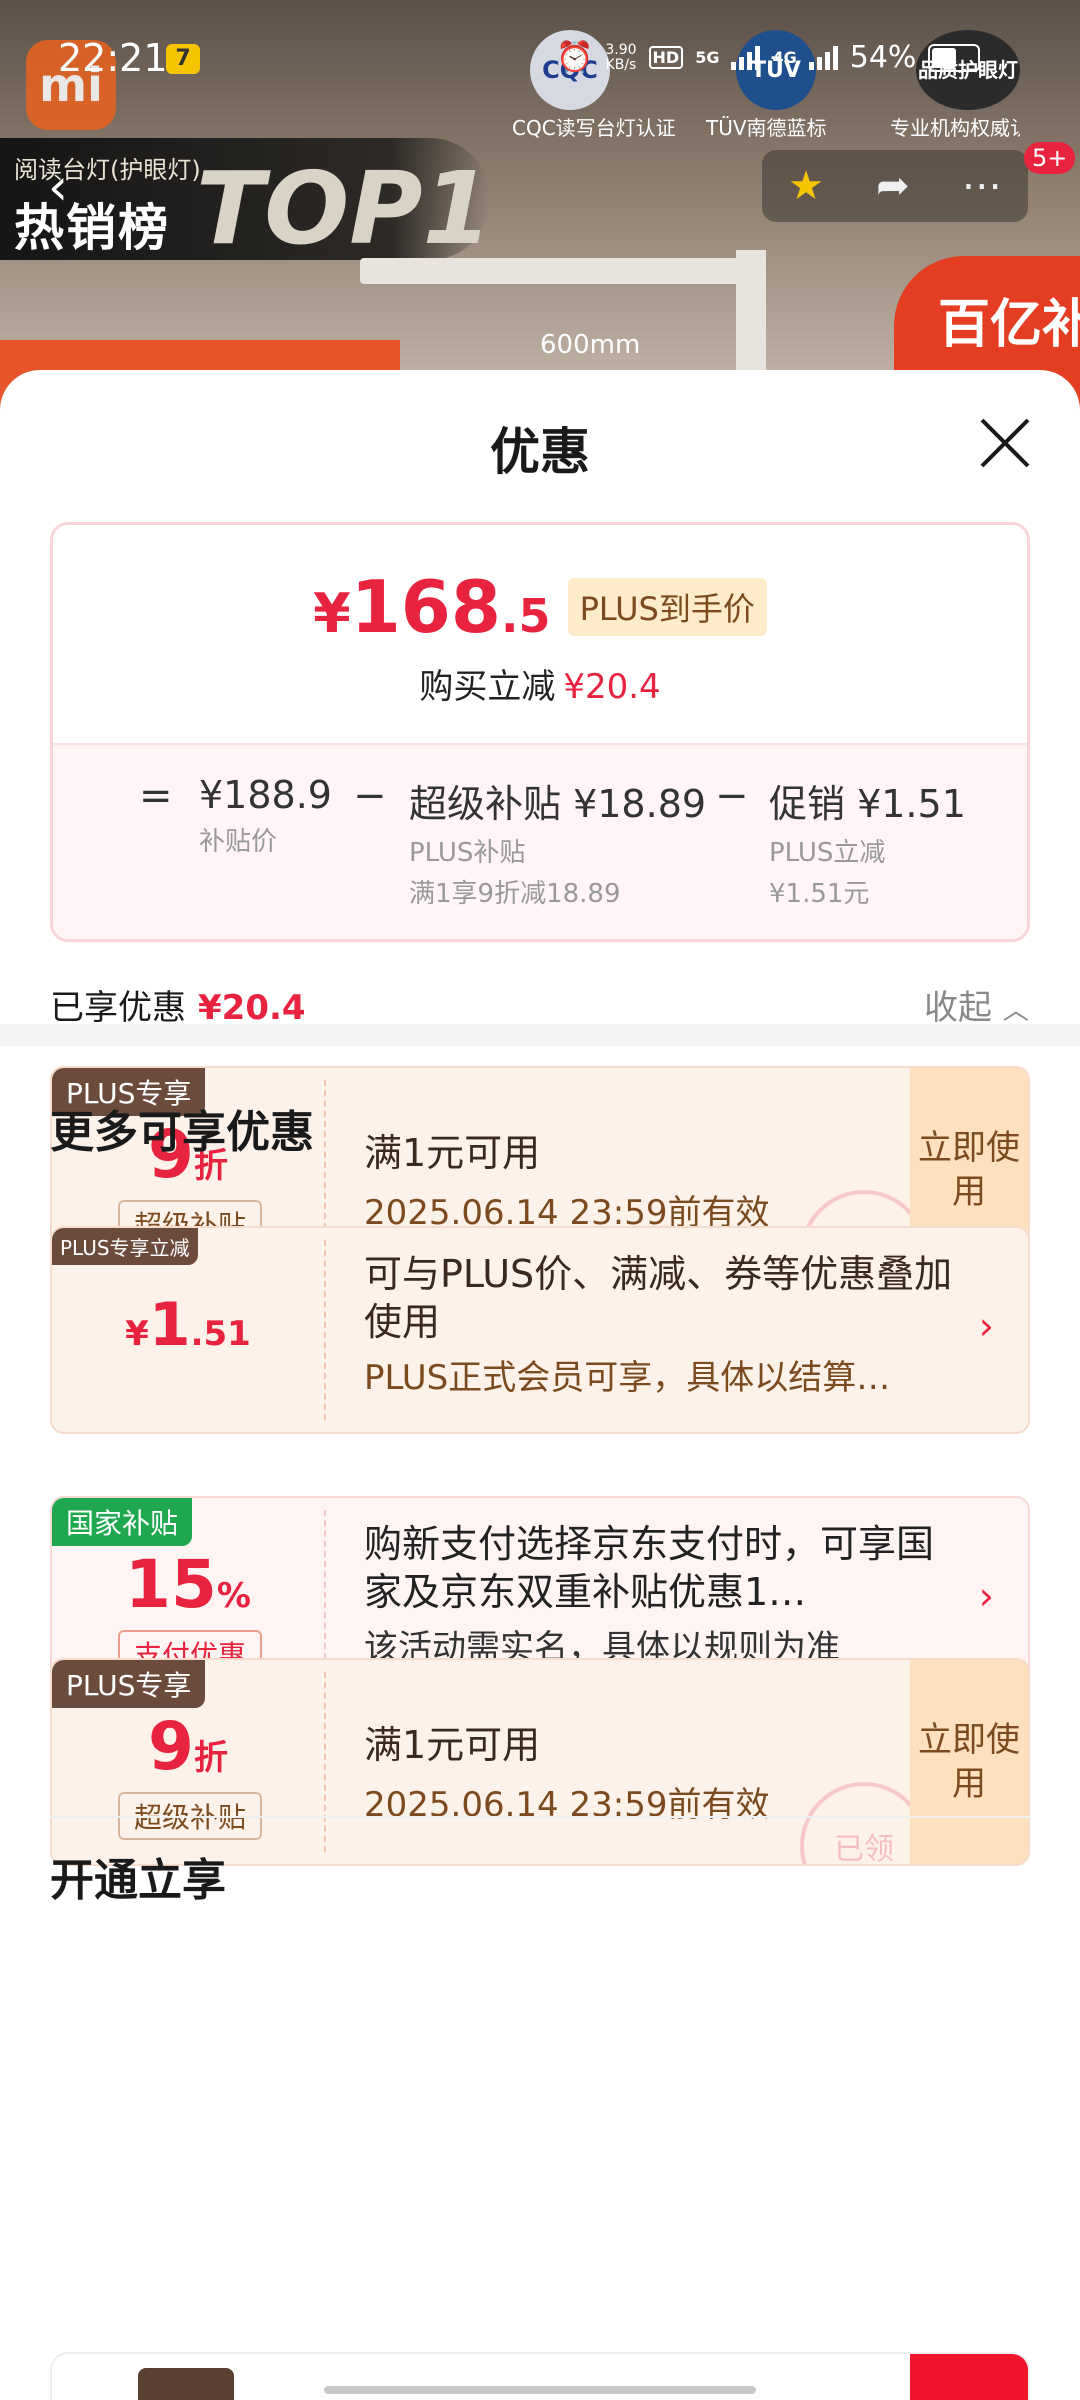  I want to click on rank-category: 阅读台灯(护眼灯), so click(107, 170).